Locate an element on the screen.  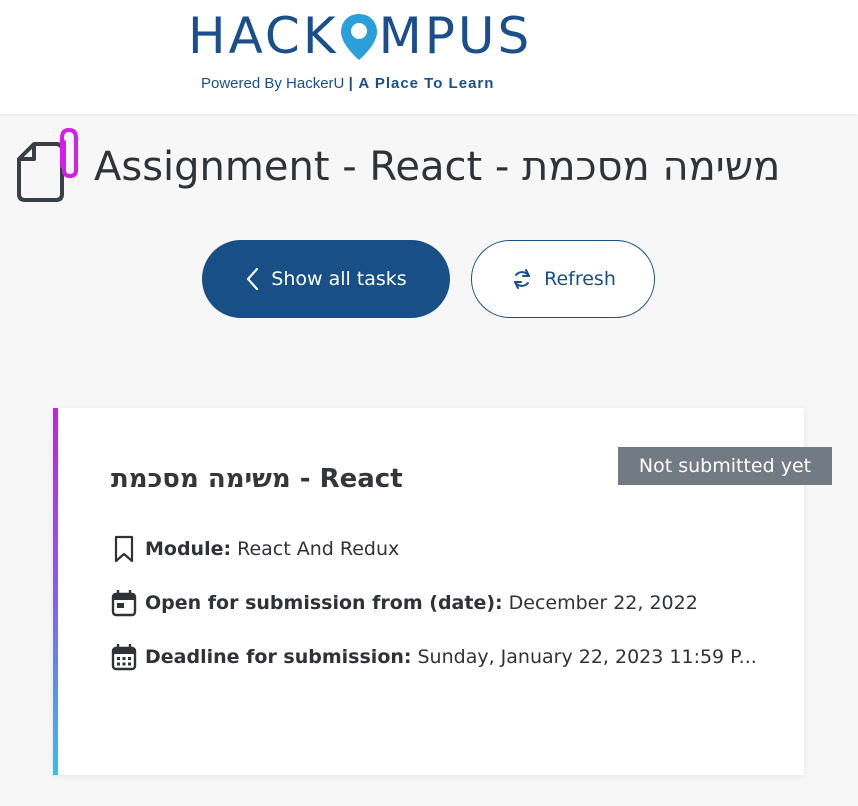
chevron-left-icon is located at coordinates (253, 279).